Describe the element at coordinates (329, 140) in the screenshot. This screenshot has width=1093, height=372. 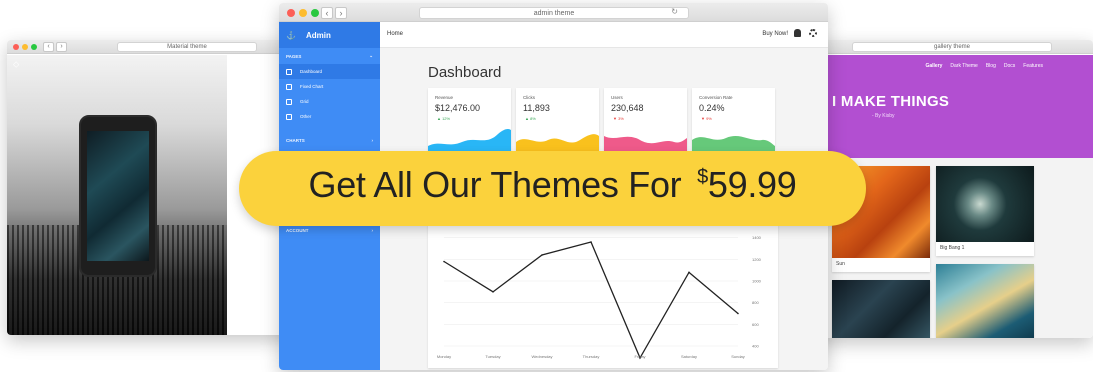
I see `sidebar-section-charts: CHARTS ›` at that location.